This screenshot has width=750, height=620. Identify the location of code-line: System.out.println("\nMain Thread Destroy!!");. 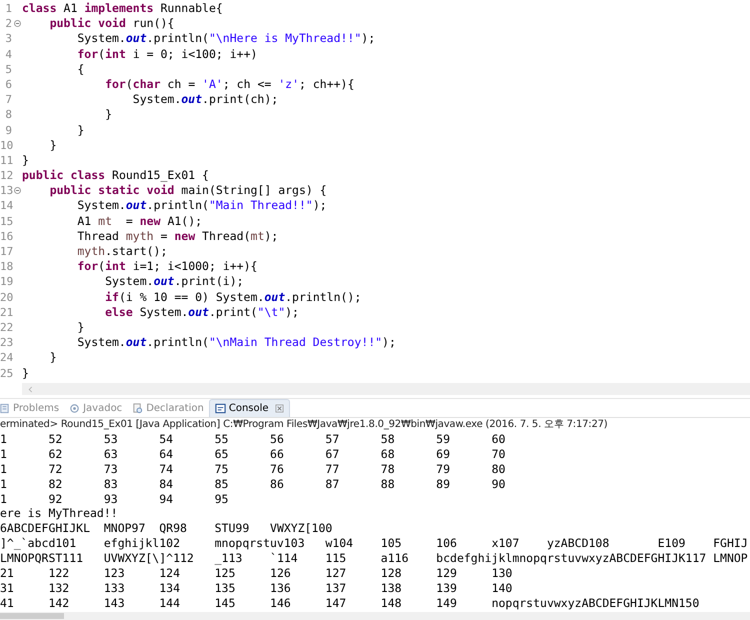
(236, 342).